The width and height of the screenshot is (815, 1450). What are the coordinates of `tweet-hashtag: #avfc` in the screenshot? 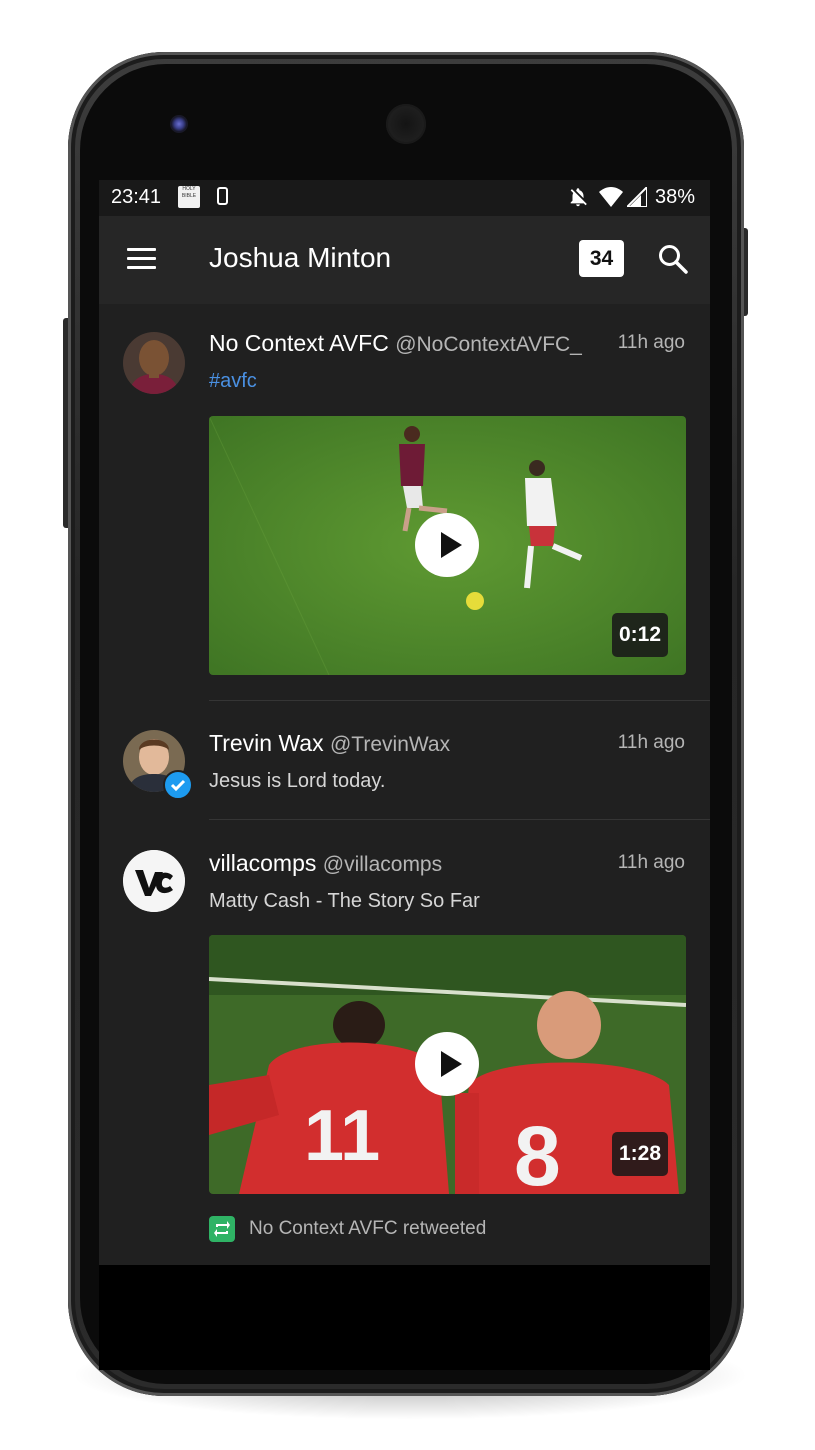 It's located at (233, 381).